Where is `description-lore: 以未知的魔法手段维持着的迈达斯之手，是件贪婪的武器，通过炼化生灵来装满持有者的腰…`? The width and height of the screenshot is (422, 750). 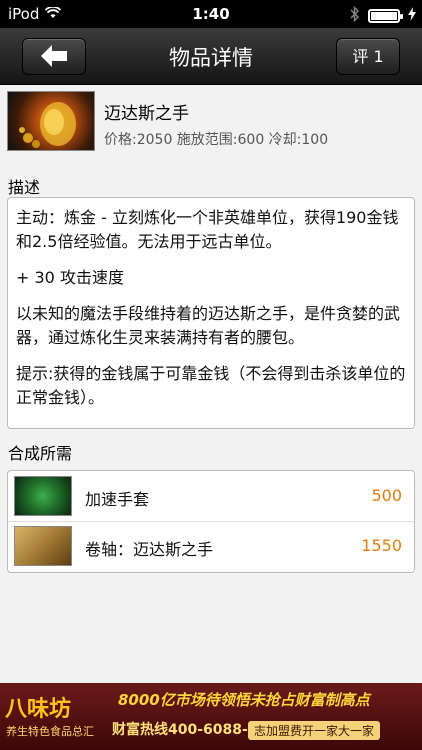
description-lore: 以未知的魔法手段维持着的迈达斯之手，是件贪婪的武器，通过炼化生灵来装满持有者的腰… is located at coordinates (208, 325).